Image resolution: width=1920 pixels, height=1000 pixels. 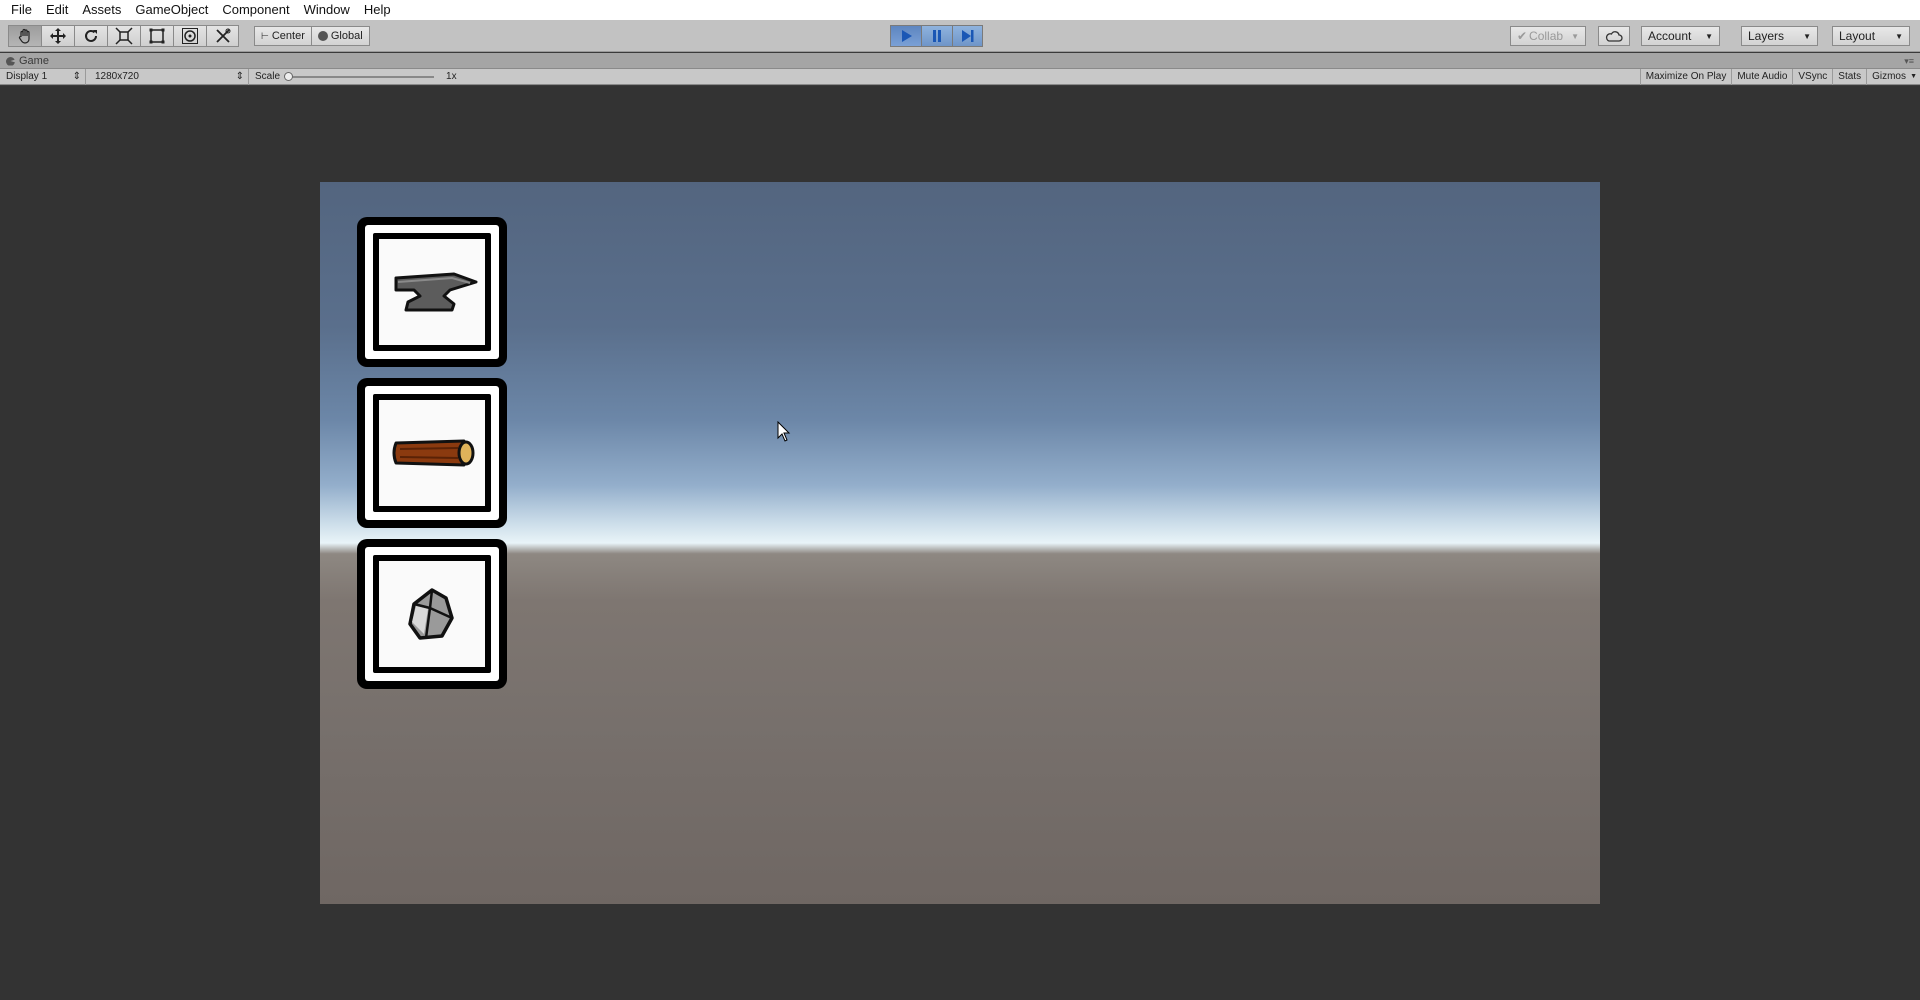 I want to click on tab-game: Game, so click(x=27, y=61).